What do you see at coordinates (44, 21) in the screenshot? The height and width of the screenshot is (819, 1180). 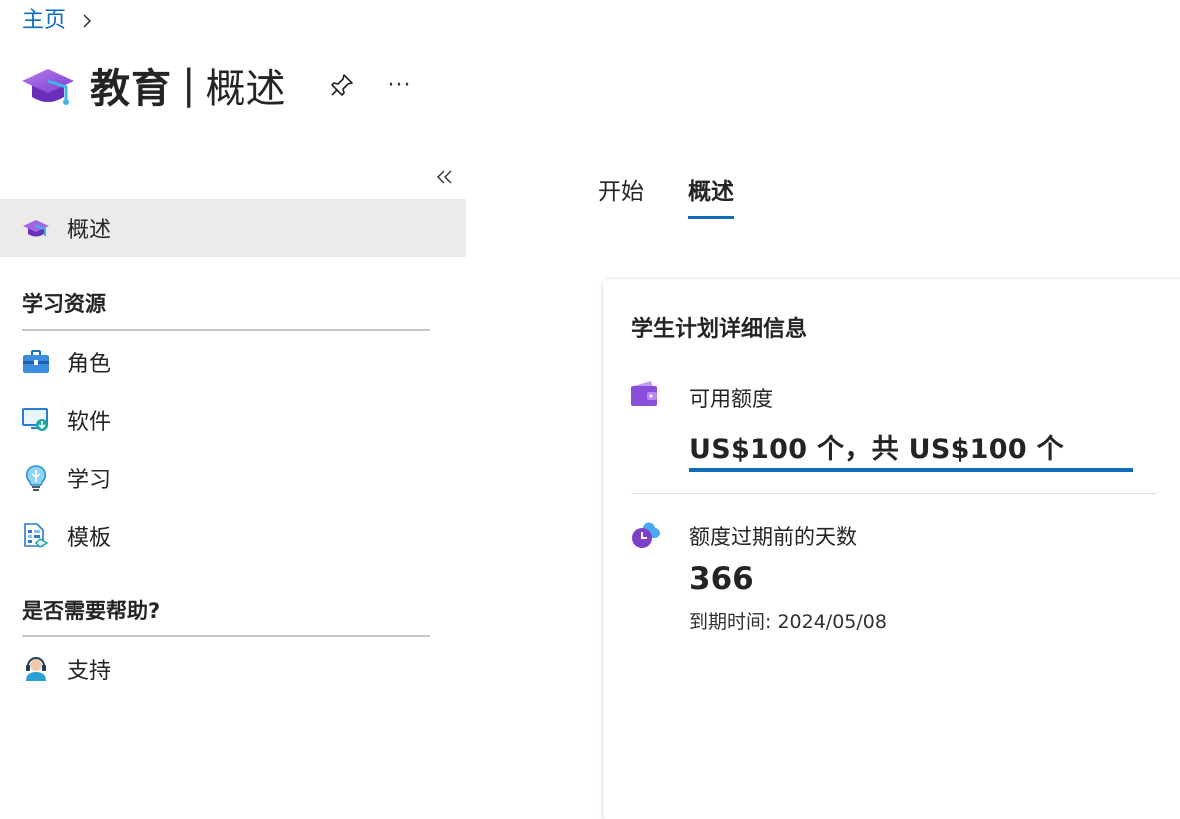 I see `breadcrumb-home-link: 主页` at bounding box center [44, 21].